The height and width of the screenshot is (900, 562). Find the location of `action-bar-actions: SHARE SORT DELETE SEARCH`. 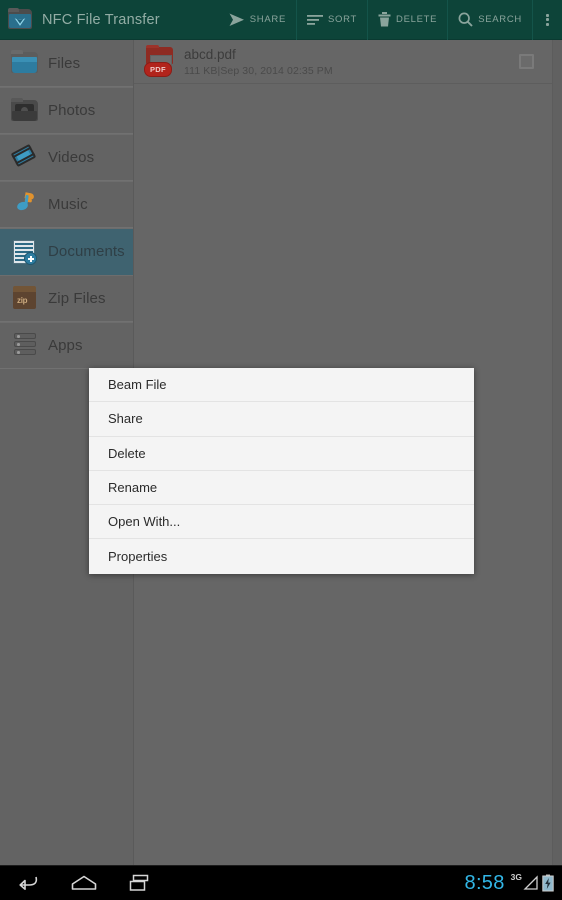

action-bar-actions: SHARE SORT DELETE SEARCH is located at coordinates (390, 20).